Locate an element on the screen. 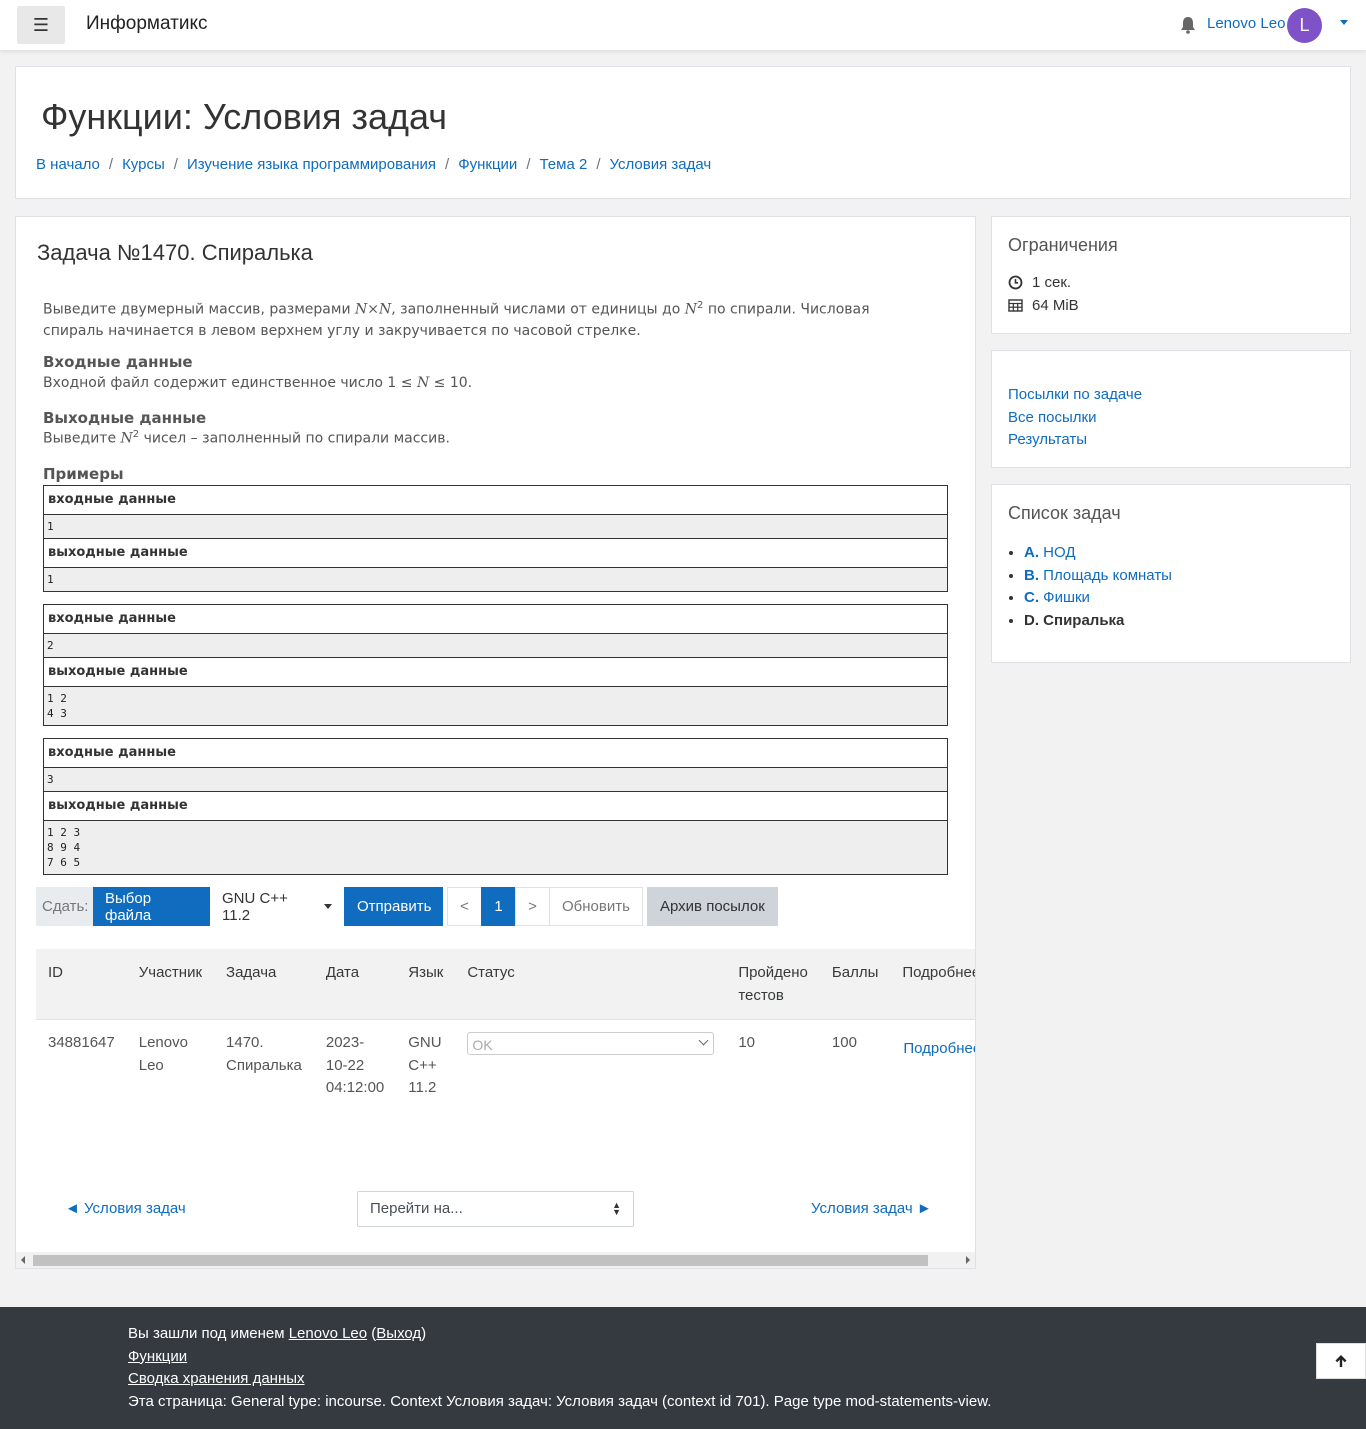 The height and width of the screenshot is (1429, 1366). example-output-value: 1 2 3 8 9 4 7 6 5 is located at coordinates (495, 847).